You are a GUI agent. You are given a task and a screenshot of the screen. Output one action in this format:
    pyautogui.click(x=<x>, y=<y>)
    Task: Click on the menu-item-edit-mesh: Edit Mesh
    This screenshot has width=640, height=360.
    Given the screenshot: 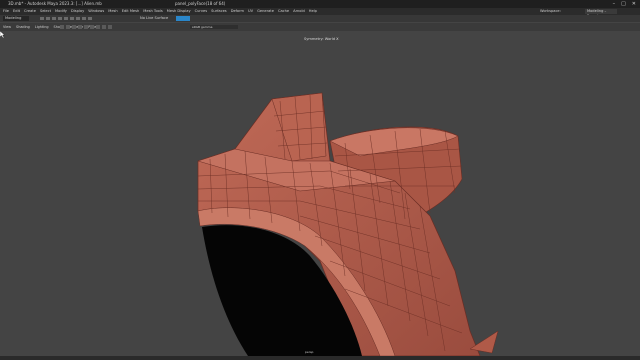 What is the action you would take?
    pyautogui.click(x=131, y=11)
    